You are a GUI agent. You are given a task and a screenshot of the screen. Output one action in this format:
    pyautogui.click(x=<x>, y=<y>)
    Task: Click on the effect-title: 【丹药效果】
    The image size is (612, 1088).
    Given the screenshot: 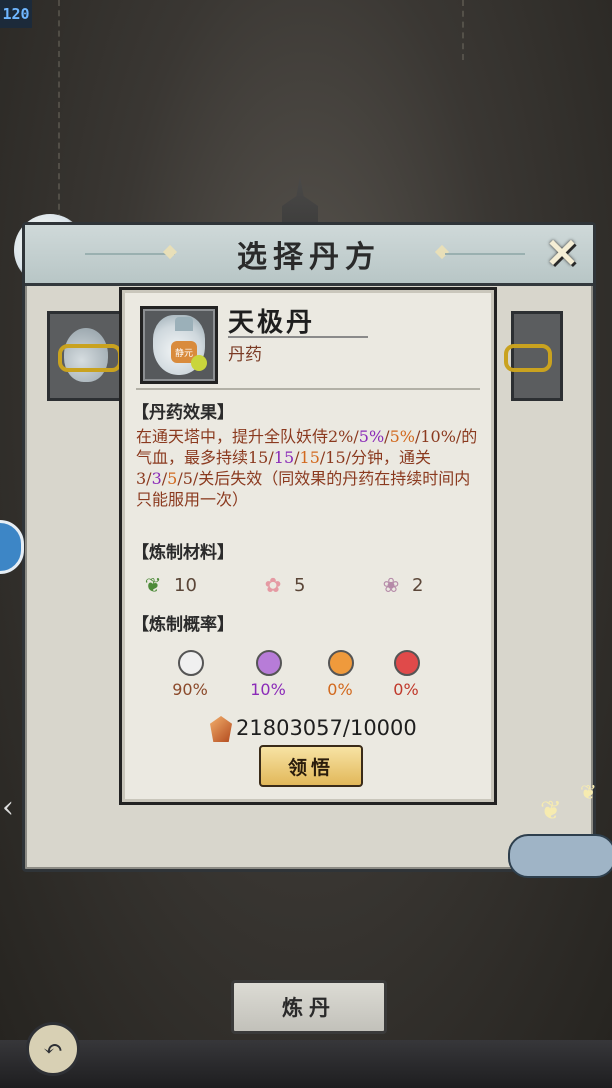 What is the action you would take?
    pyautogui.click(x=183, y=413)
    